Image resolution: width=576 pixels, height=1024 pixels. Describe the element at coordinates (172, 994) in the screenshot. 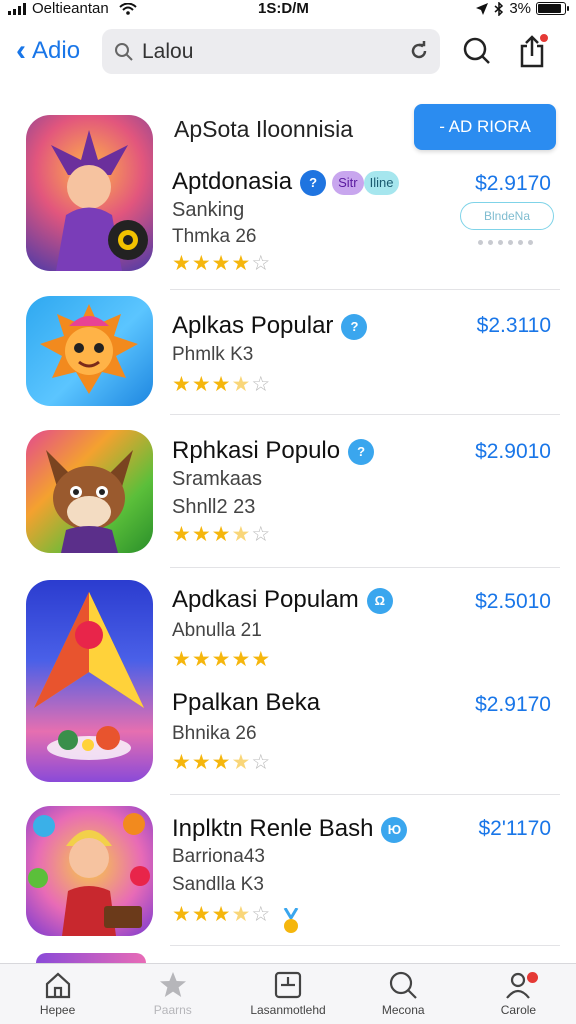

I see `tab-featured: Paarns` at that location.